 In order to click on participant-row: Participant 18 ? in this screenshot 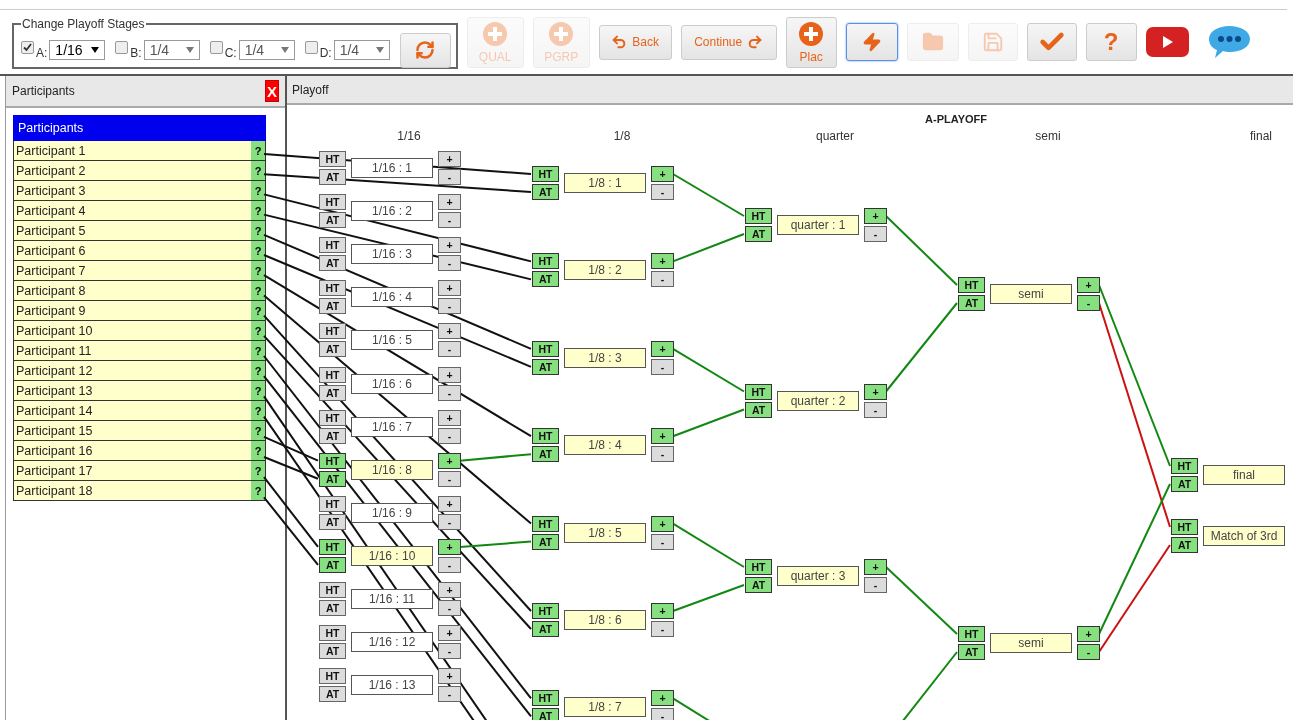, I will do `click(139, 491)`.